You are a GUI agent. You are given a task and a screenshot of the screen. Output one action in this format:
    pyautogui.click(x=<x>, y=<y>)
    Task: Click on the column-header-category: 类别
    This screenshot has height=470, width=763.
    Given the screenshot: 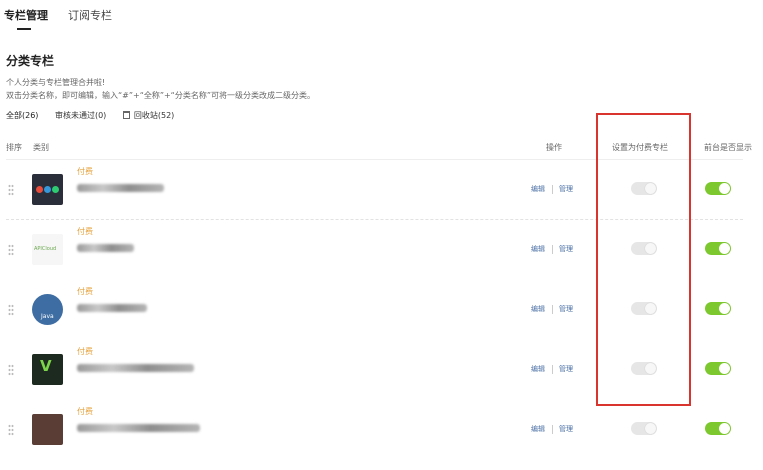 What is the action you would take?
    pyautogui.click(x=41, y=147)
    